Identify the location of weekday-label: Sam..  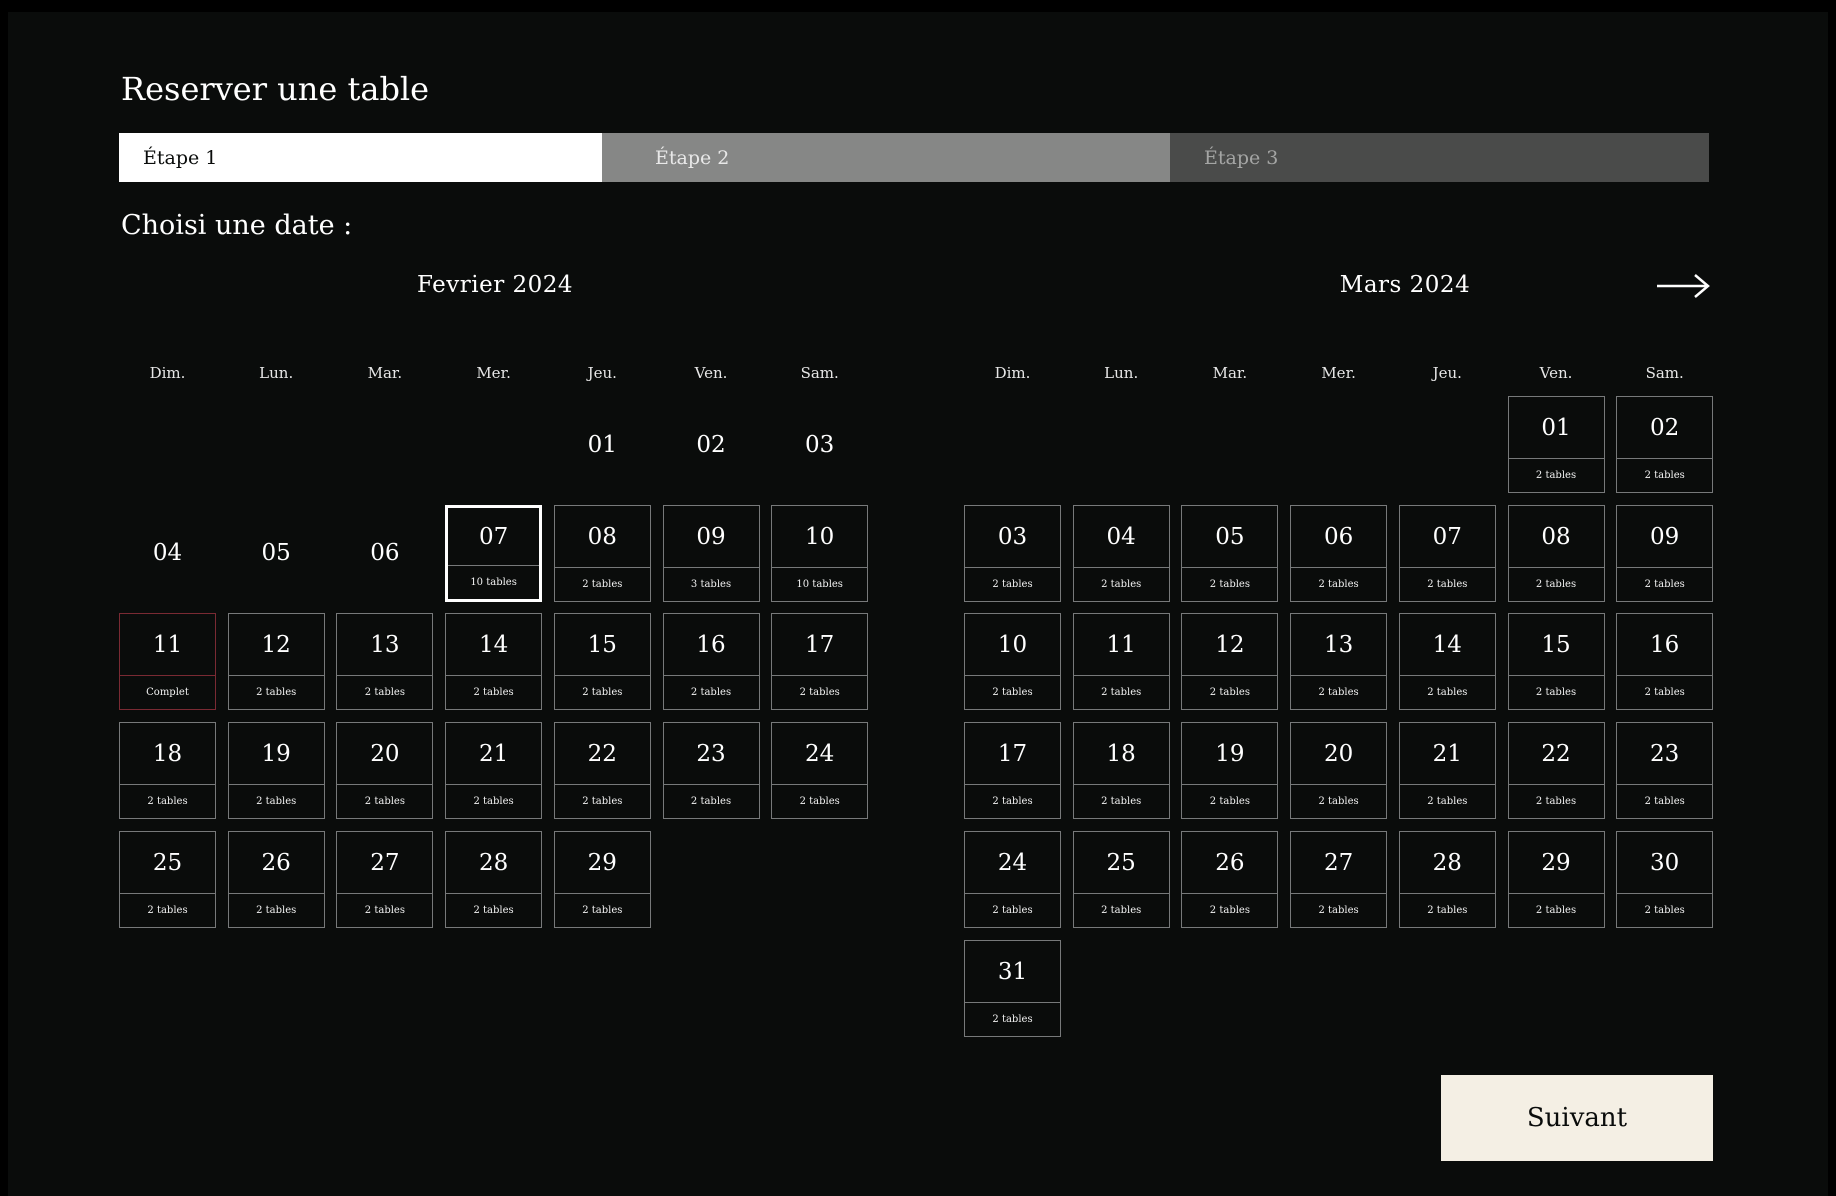
(819, 373).